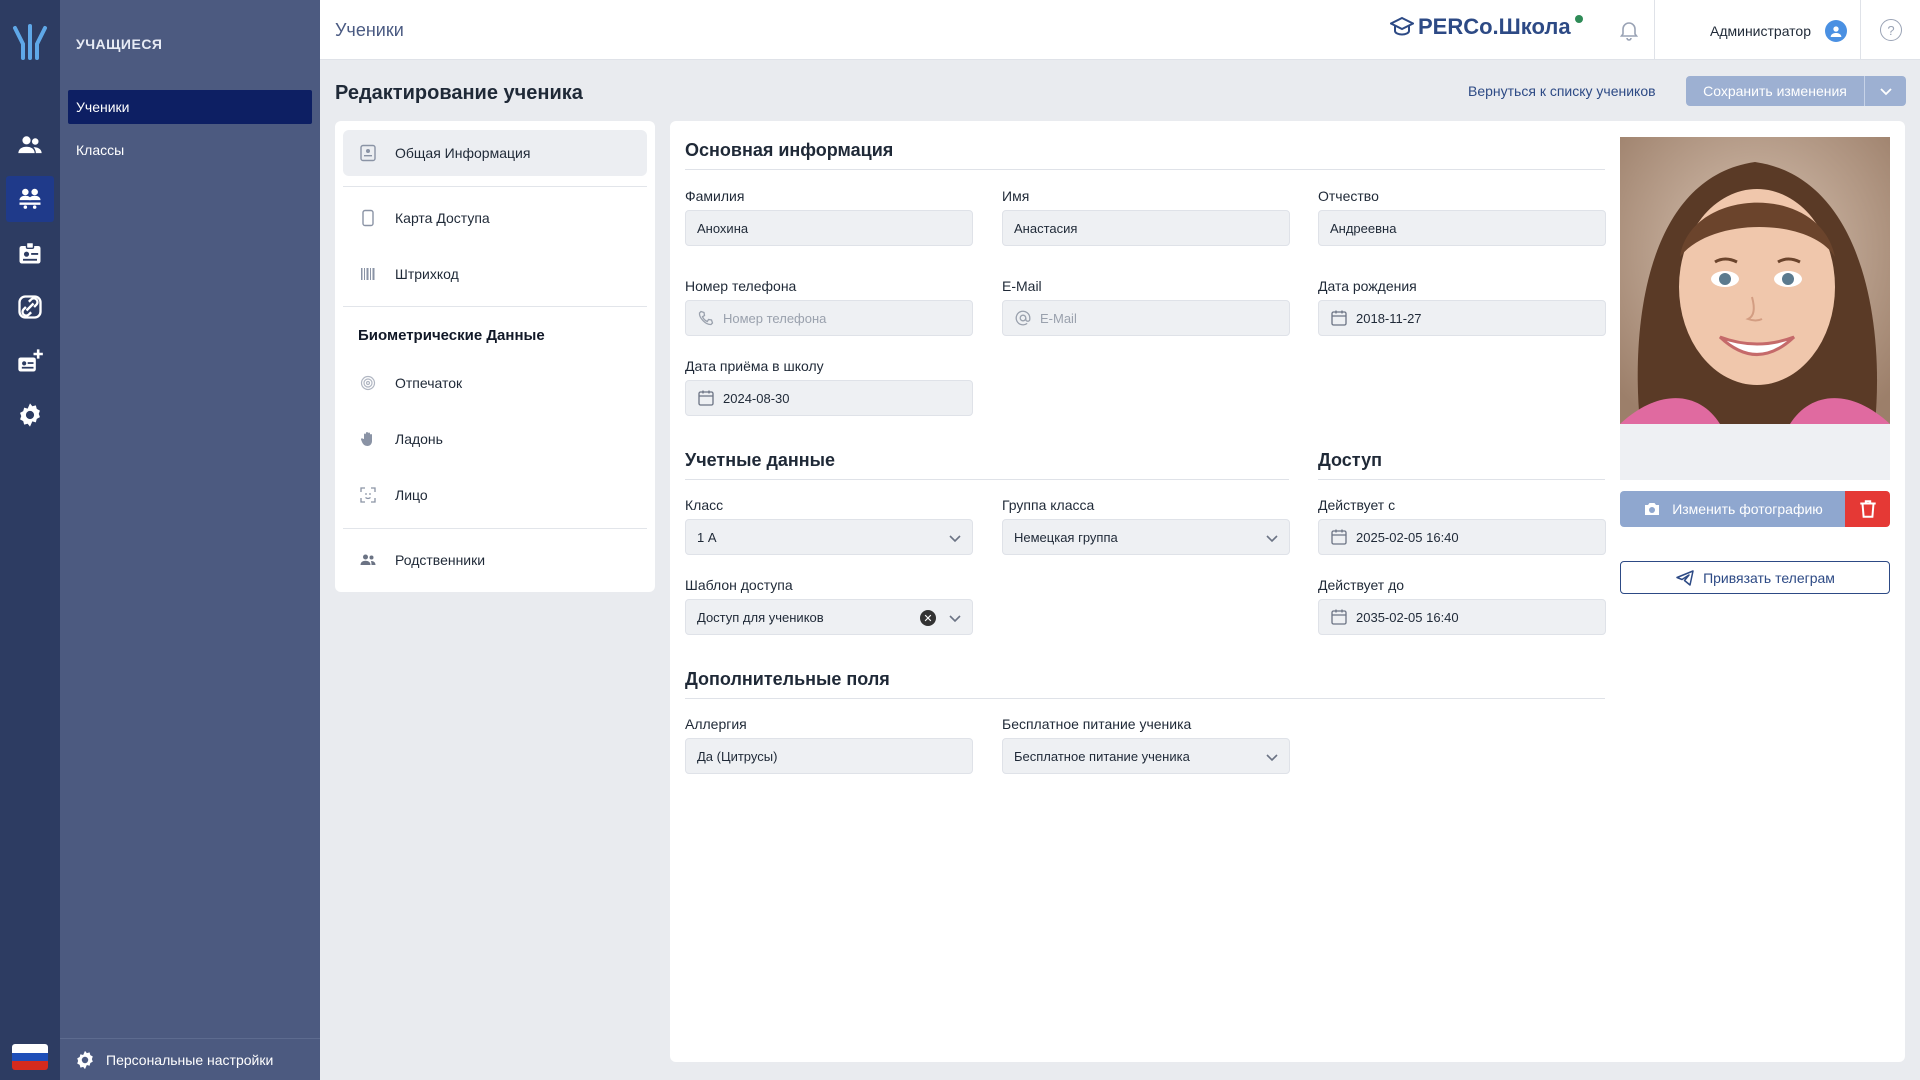 The image size is (1920, 1080). What do you see at coordinates (1058, 318) in the screenshot?
I see `email-placeholder: E-Mail` at bounding box center [1058, 318].